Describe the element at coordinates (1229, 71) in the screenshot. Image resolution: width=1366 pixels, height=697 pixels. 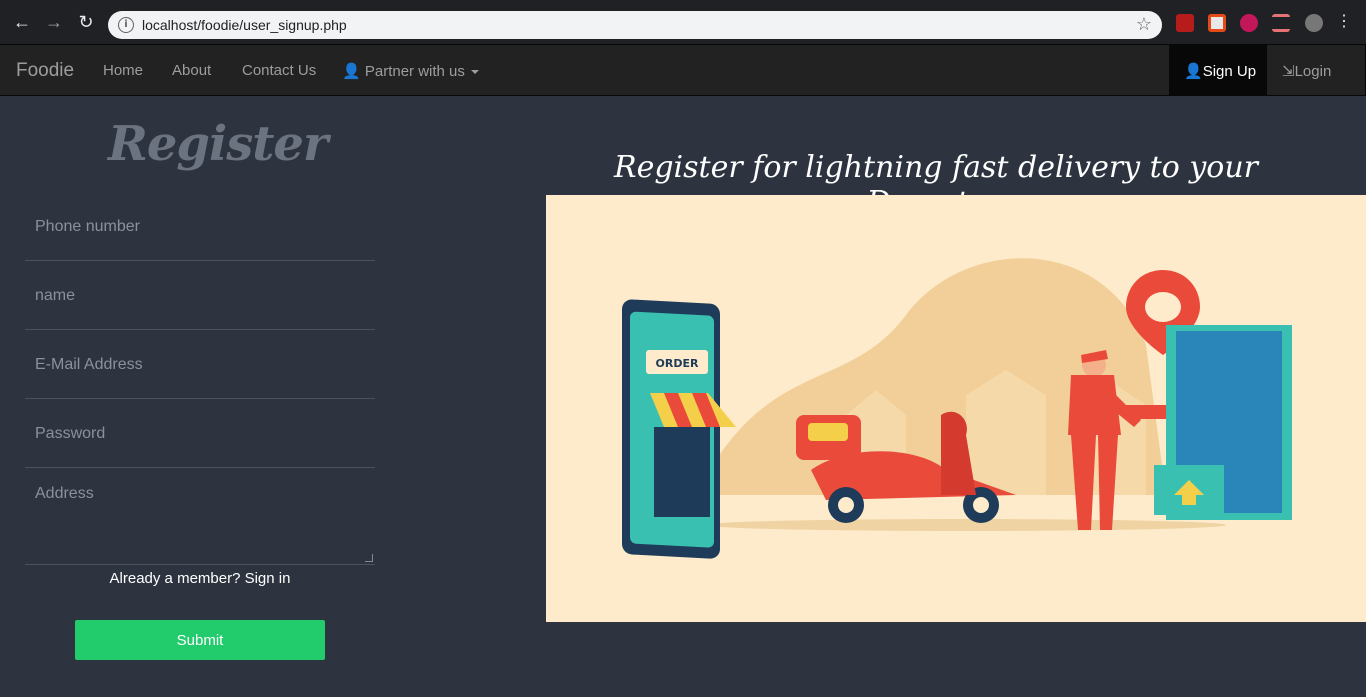
I see `signup-label: Sign Up` at that location.